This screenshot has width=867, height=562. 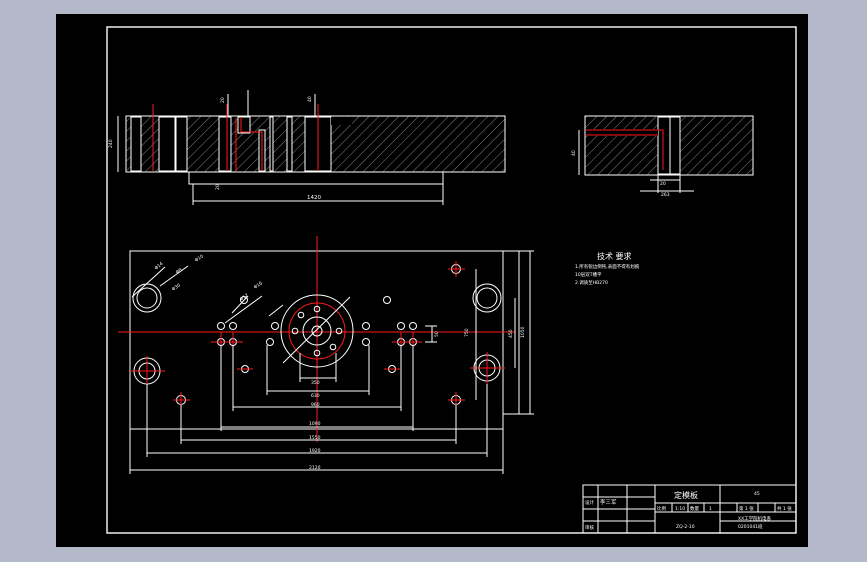 I want to click on tb-scale-value: 1:10, so click(x=680, y=509).